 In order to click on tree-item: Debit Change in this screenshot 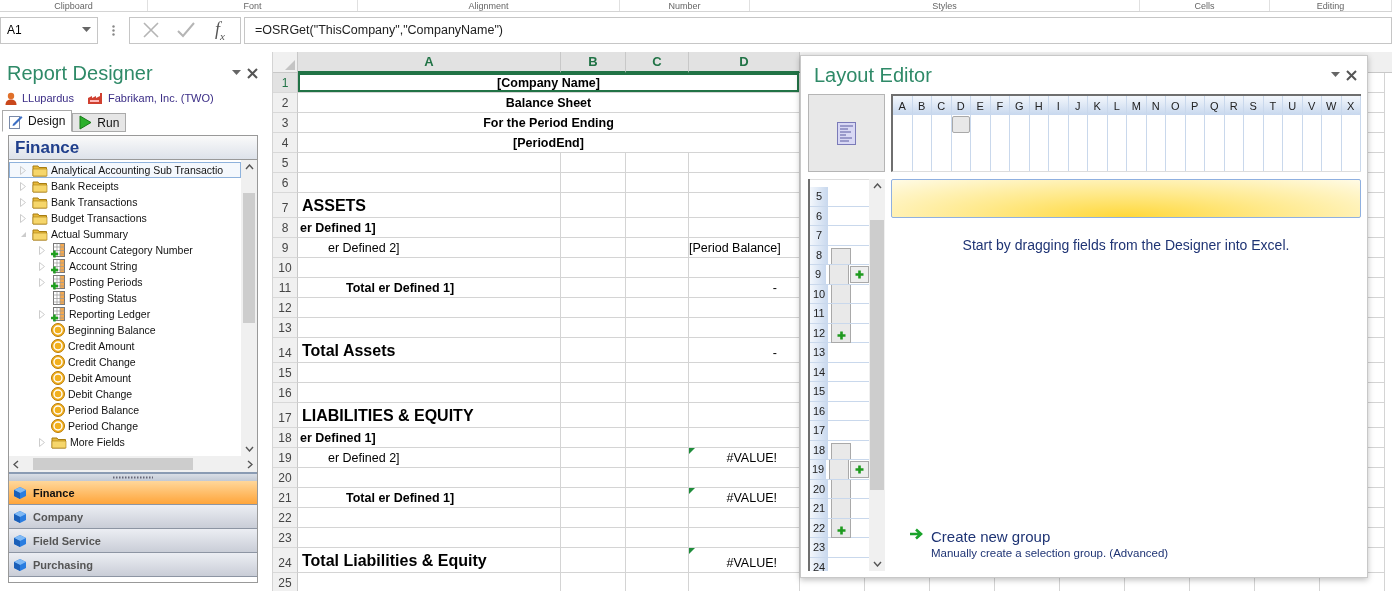, I will do `click(125, 394)`.